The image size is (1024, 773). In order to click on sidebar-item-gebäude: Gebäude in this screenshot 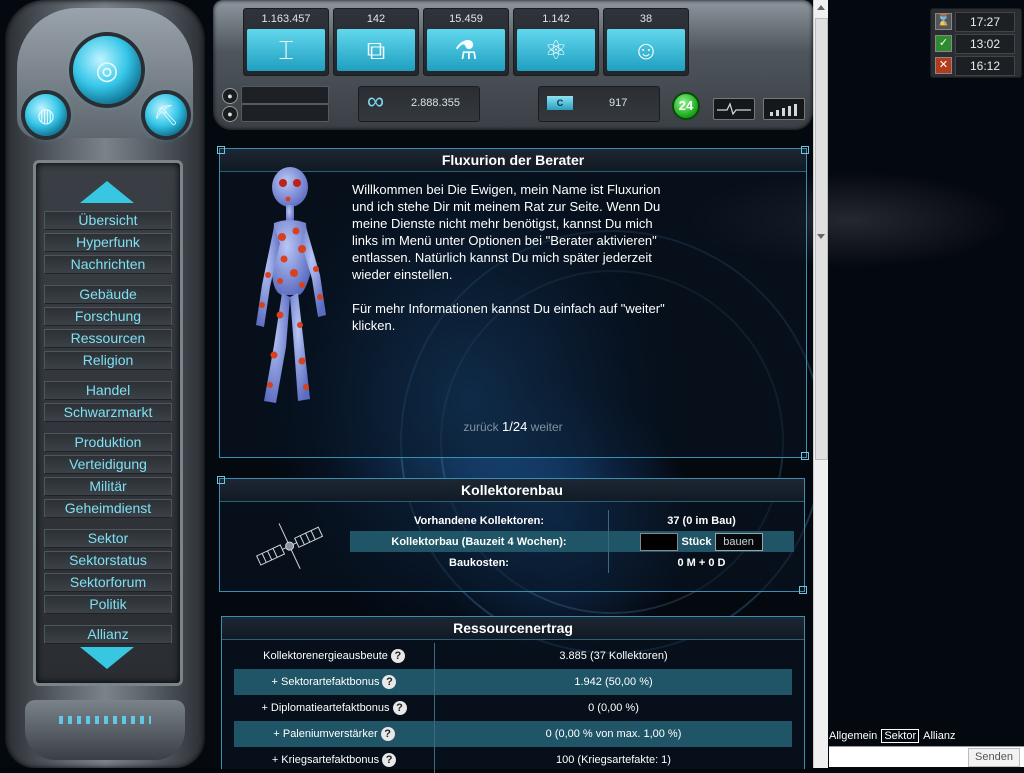, I will do `click(108, 294)`.